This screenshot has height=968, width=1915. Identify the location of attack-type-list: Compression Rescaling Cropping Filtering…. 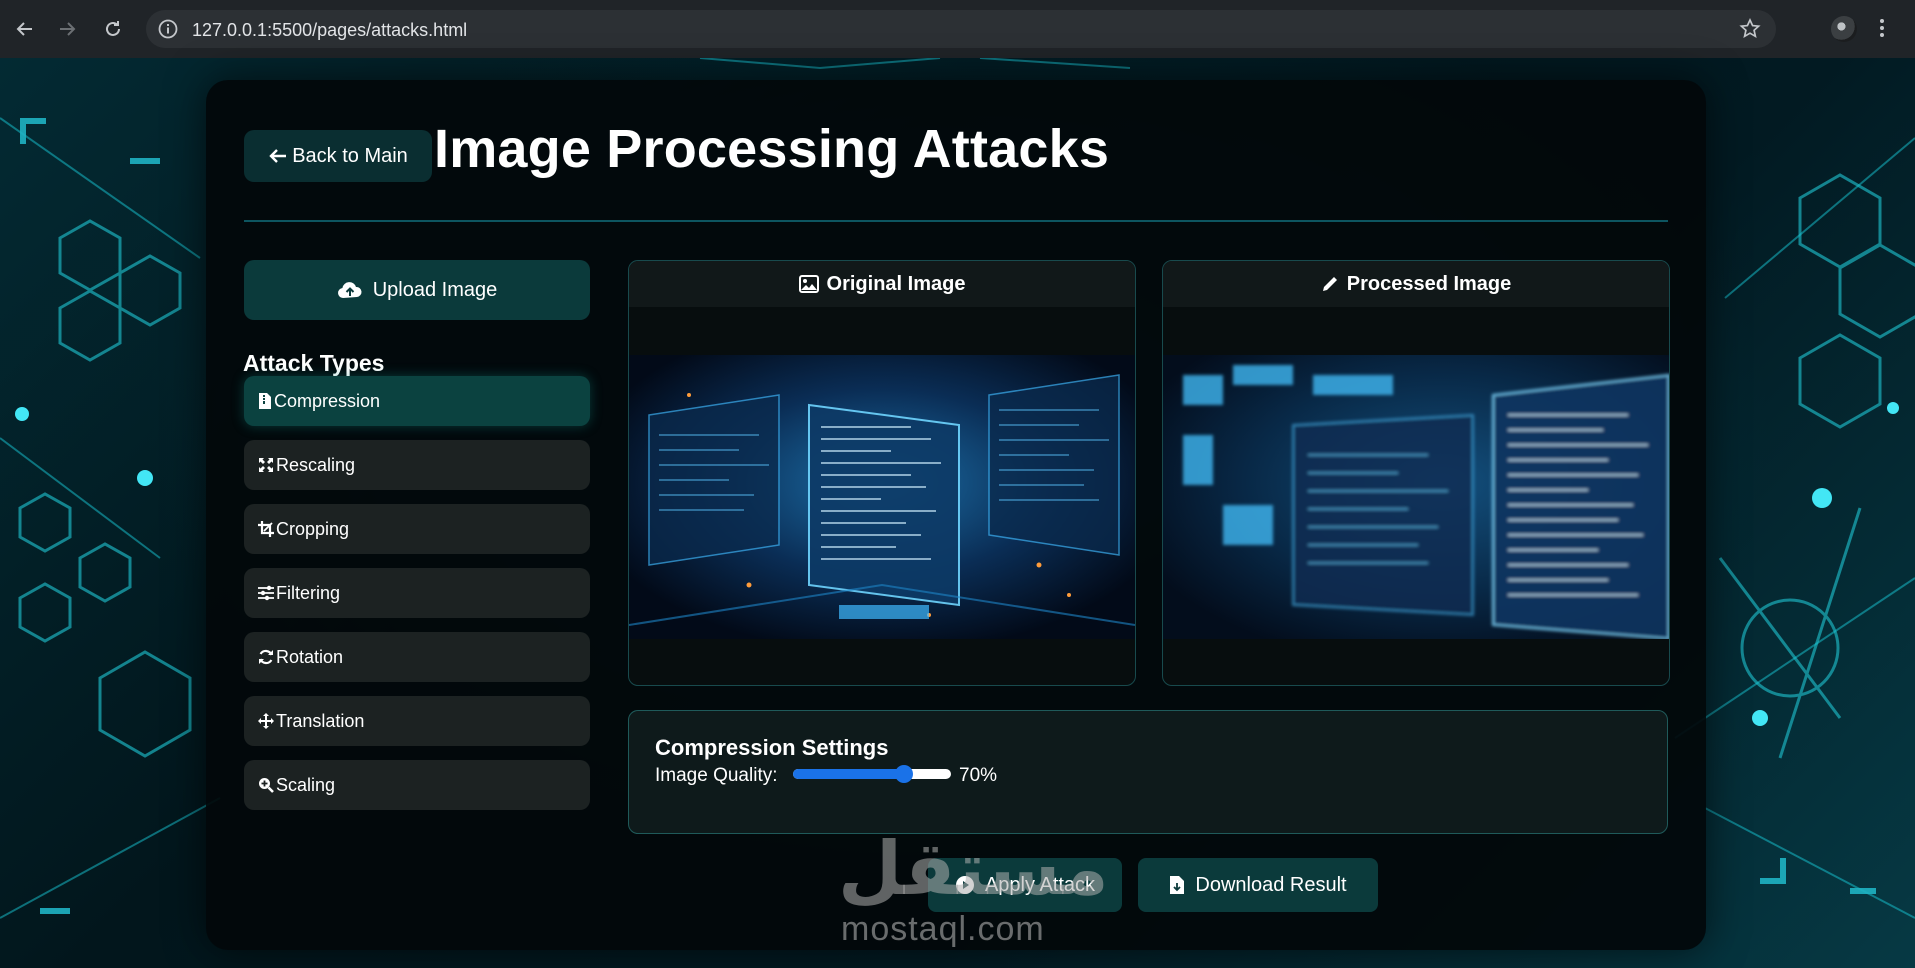
(417, 600).